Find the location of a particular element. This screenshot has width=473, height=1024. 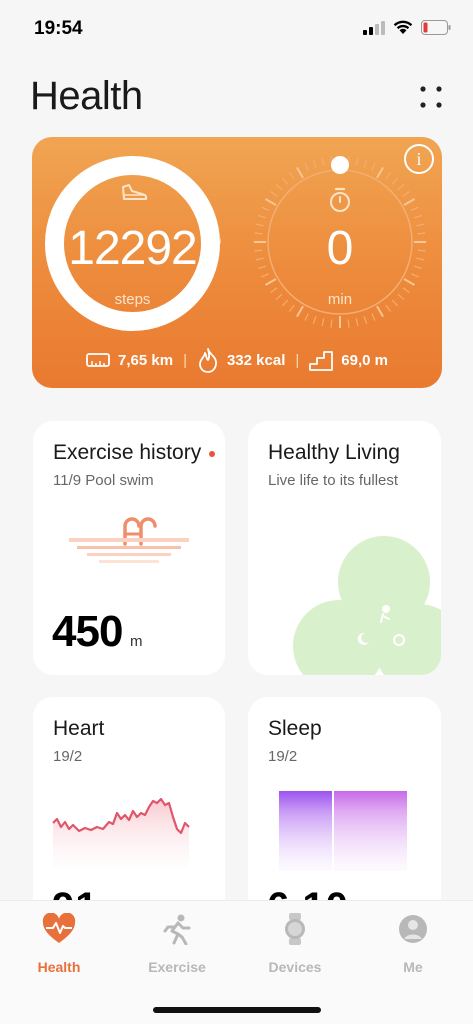

healthy-living-card: Healthy Living Live life to its fullest is located at coordinates (344, 548).